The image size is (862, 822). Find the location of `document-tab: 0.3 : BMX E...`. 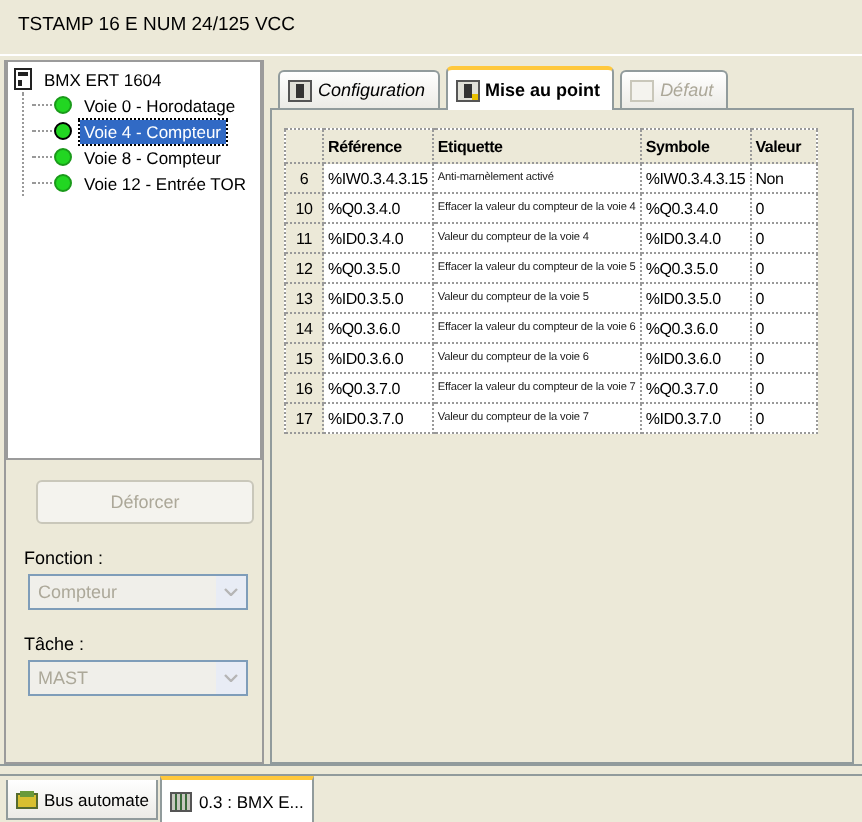

document-tab: 0.3 : BMX E... is located at coordinates (237, 799).